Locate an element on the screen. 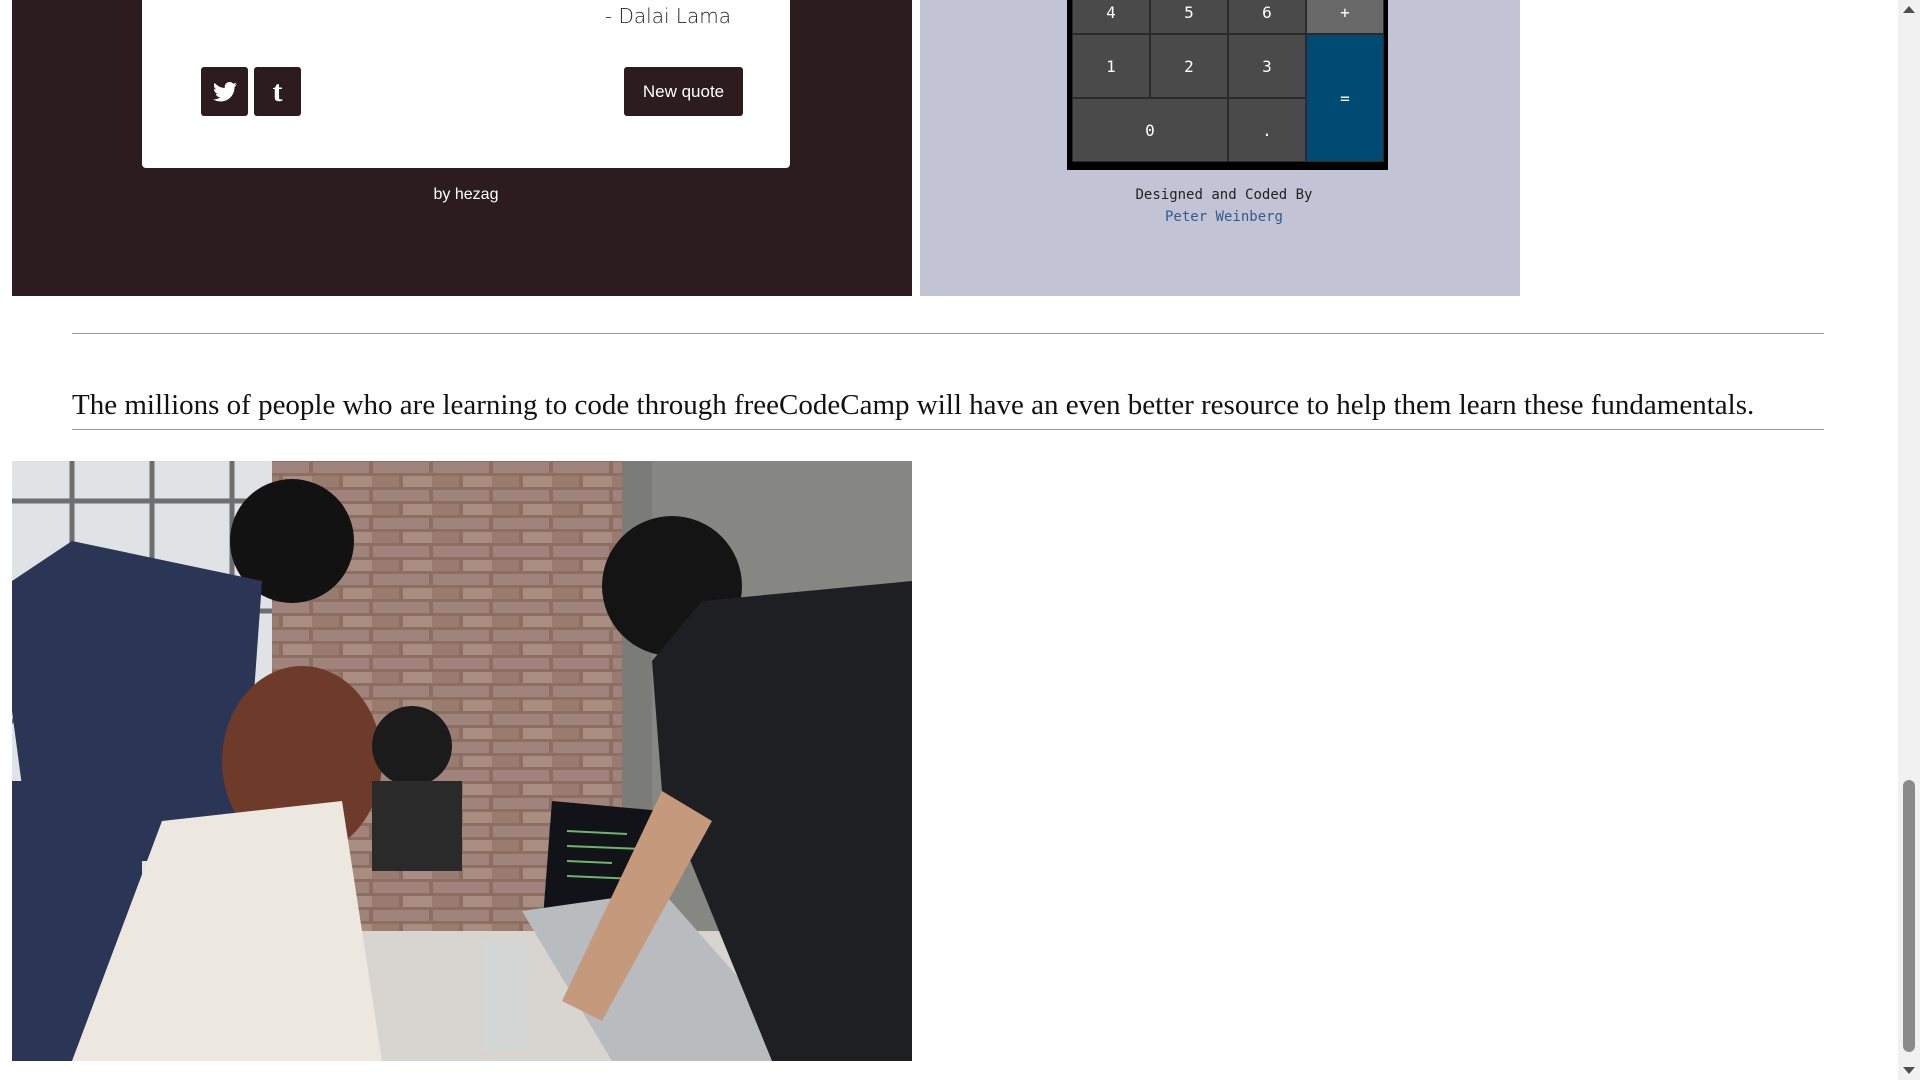 Image resolution: width=1920 pixels, height=1080 pixels. divider-top is located at coordinates (948, 333).